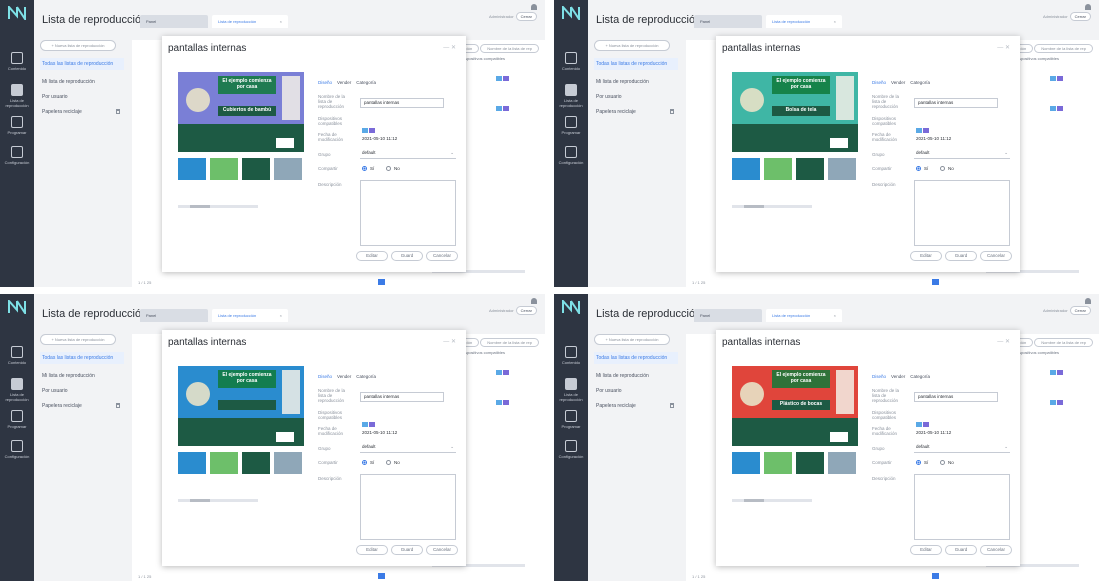 The image size is (1099, 581). What do you see at coordinates (920, 82) in the screenshot?
I see `tab-category: Categoría` at bounding box center [920, 82].